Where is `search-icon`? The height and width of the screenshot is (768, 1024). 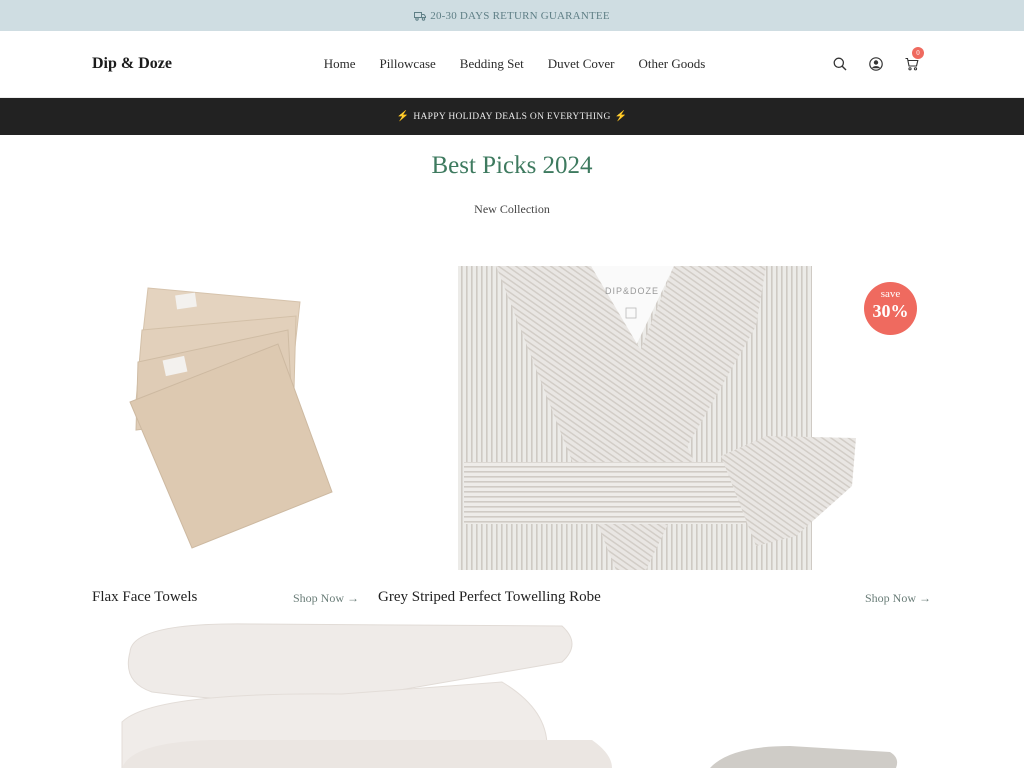 search-icon is located at coordinates (840, 64).